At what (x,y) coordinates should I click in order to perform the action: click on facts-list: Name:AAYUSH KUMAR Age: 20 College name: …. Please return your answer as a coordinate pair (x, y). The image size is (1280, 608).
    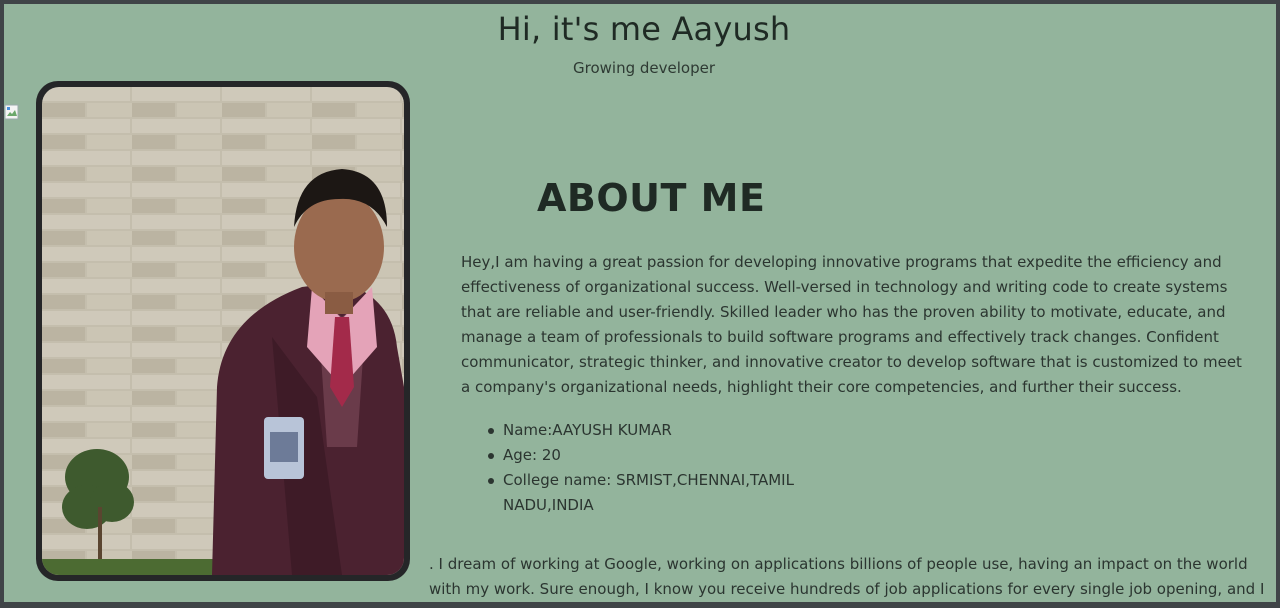
    Looking at the image, I should click on (655, 468).